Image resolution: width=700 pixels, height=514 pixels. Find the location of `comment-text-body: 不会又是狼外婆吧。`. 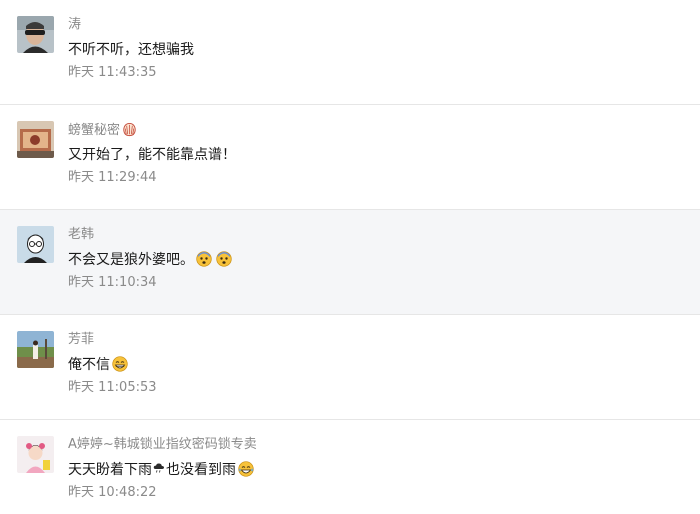

comment-text-body: 不会又是狼外婆吧。 is located at coordinates (131, 260).